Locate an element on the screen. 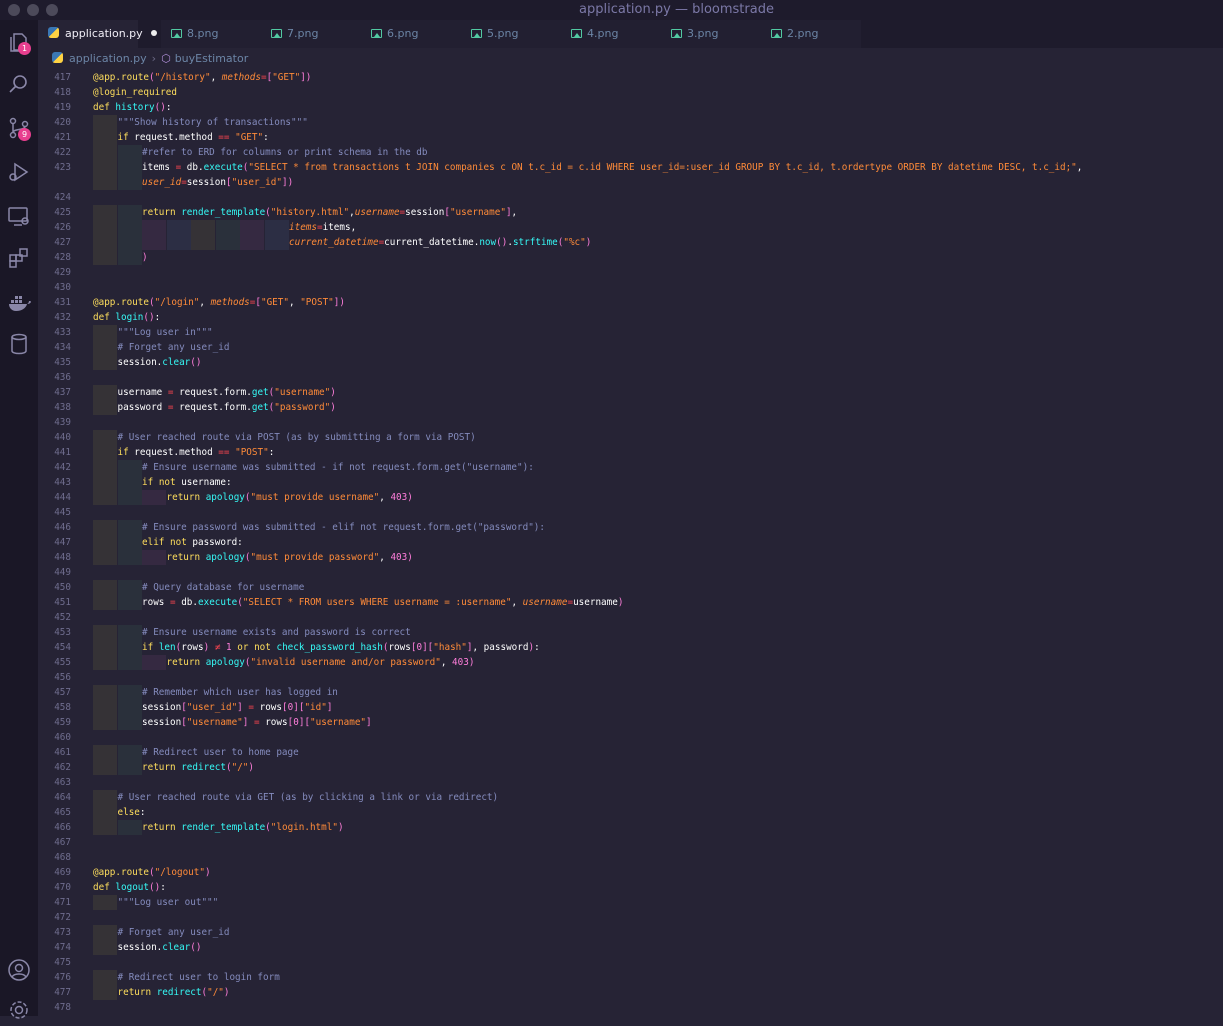 This screenshot has width=1223, height=1026. breadcrumb-file: application.py is located at coordinates (108, 58).